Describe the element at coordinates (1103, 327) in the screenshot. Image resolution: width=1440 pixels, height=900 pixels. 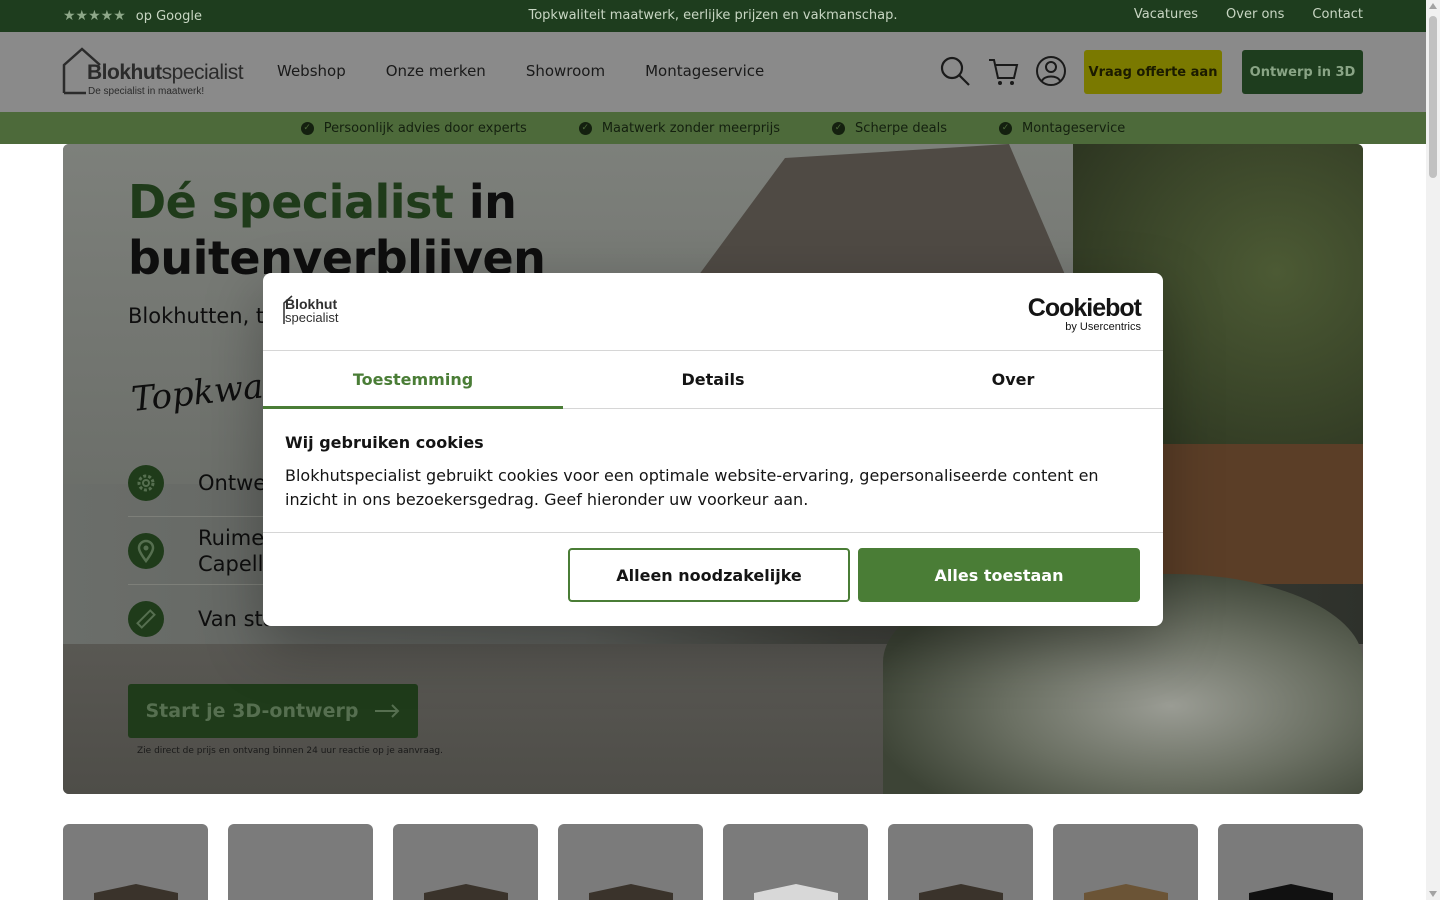
I see `cookiebot-by: by Usercentrics` at that location.